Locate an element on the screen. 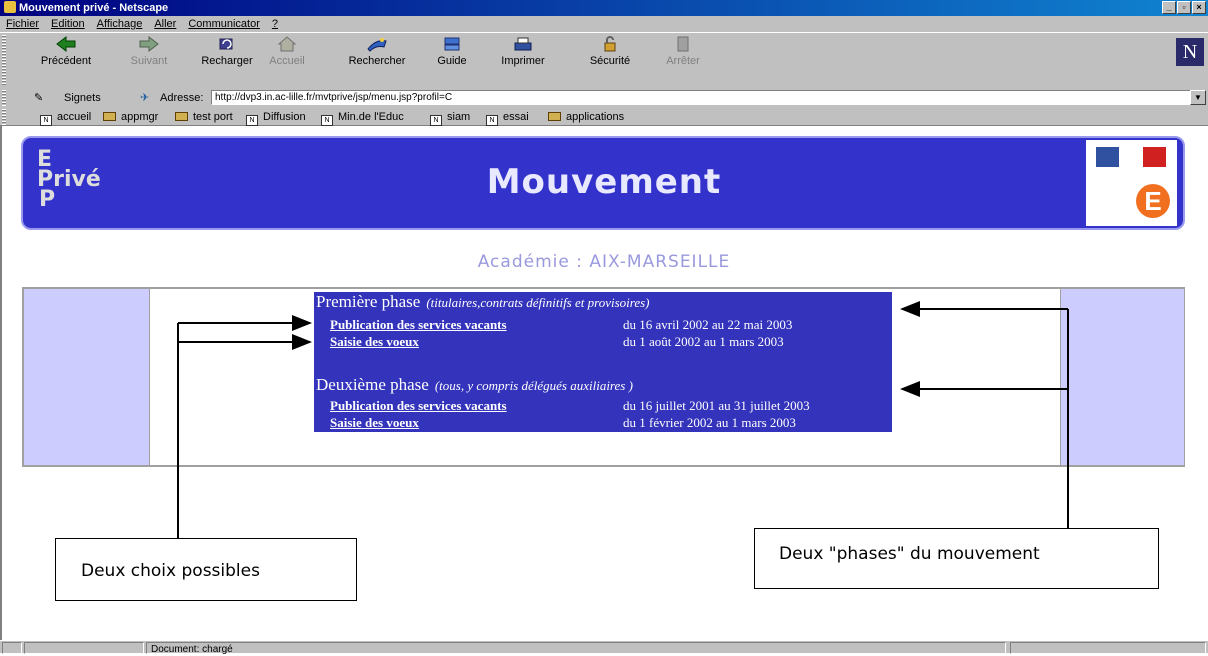 The image size is (1208, 656). page-proxy-icon: ✈ is located at coordinates (144, 98).